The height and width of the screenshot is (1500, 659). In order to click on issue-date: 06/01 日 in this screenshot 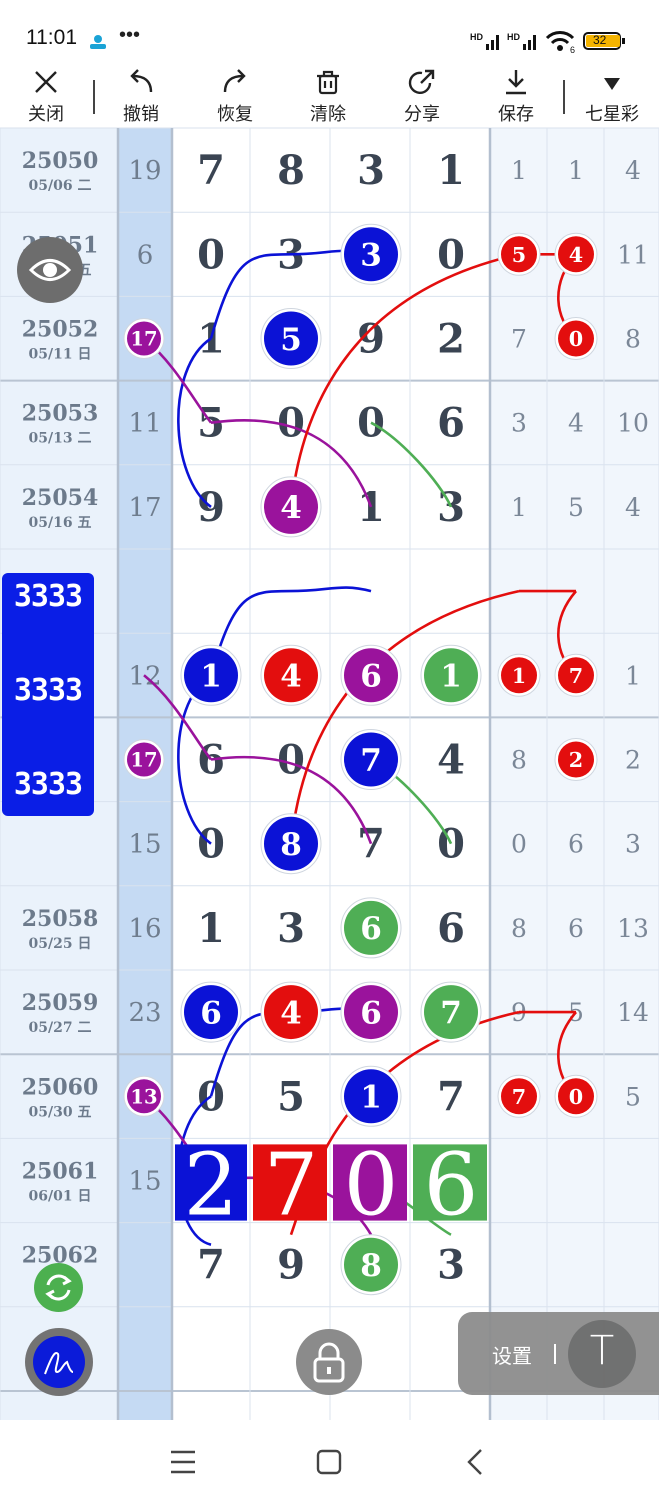, I will do `click(60, 1197)`.